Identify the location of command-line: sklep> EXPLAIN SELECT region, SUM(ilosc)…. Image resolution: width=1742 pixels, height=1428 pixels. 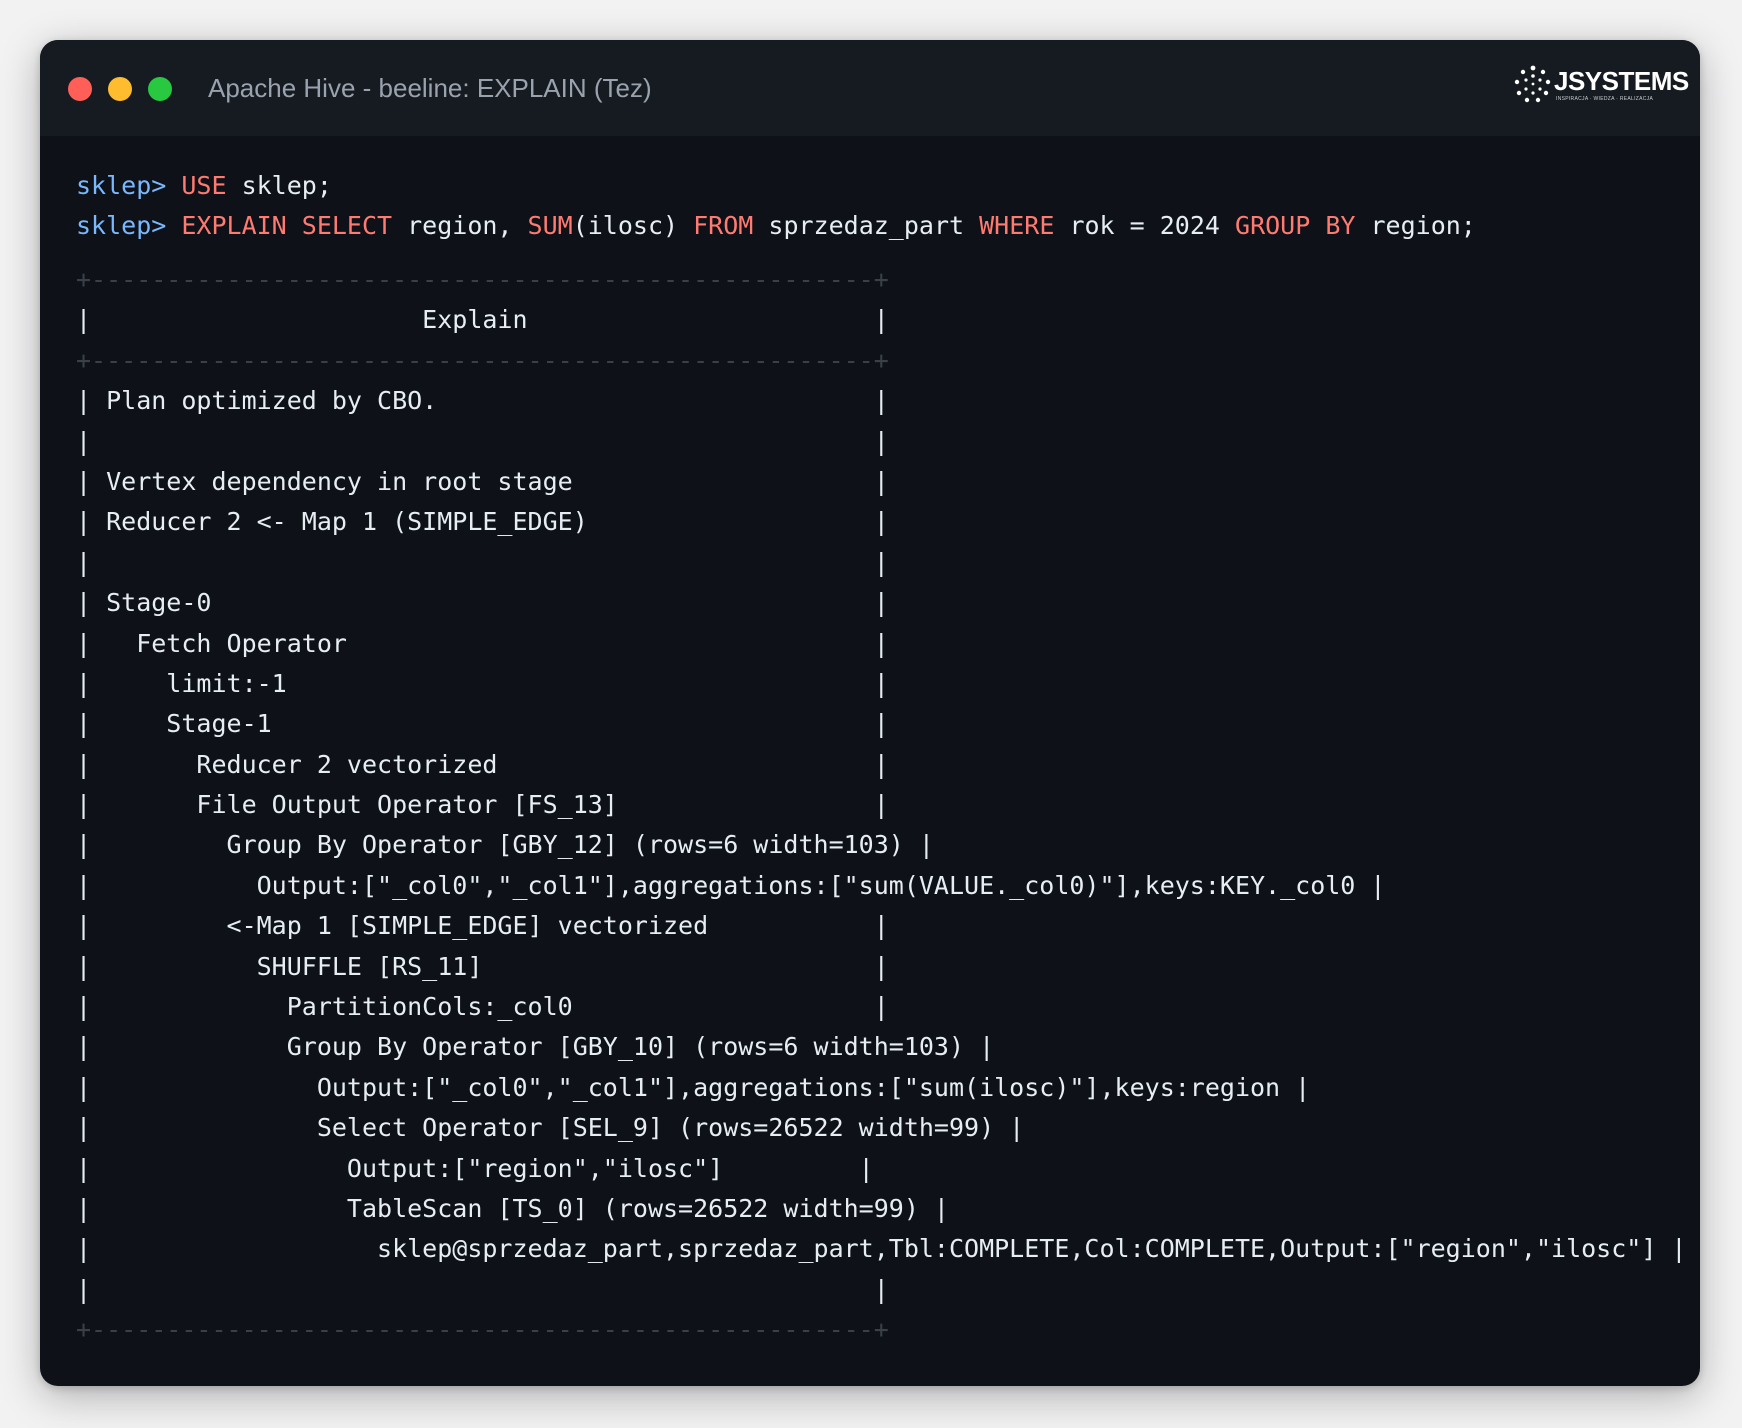
(878, 226).